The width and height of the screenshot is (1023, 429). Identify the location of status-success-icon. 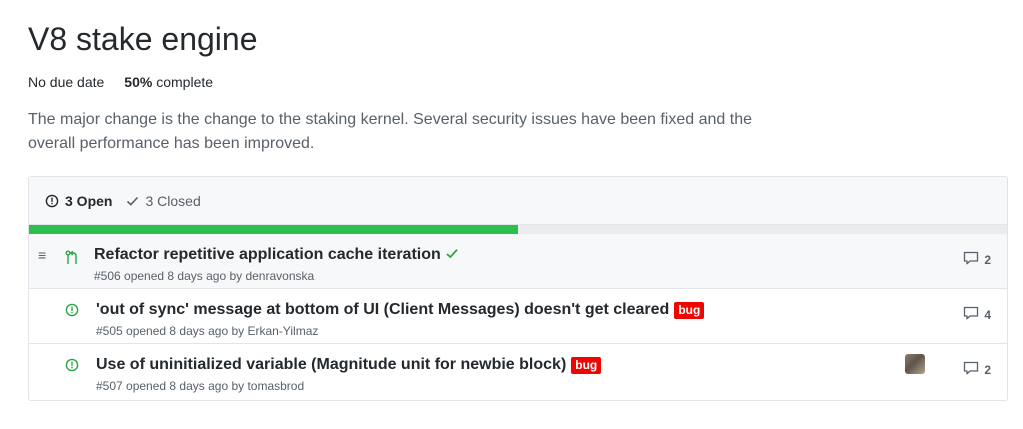
(452, 255).